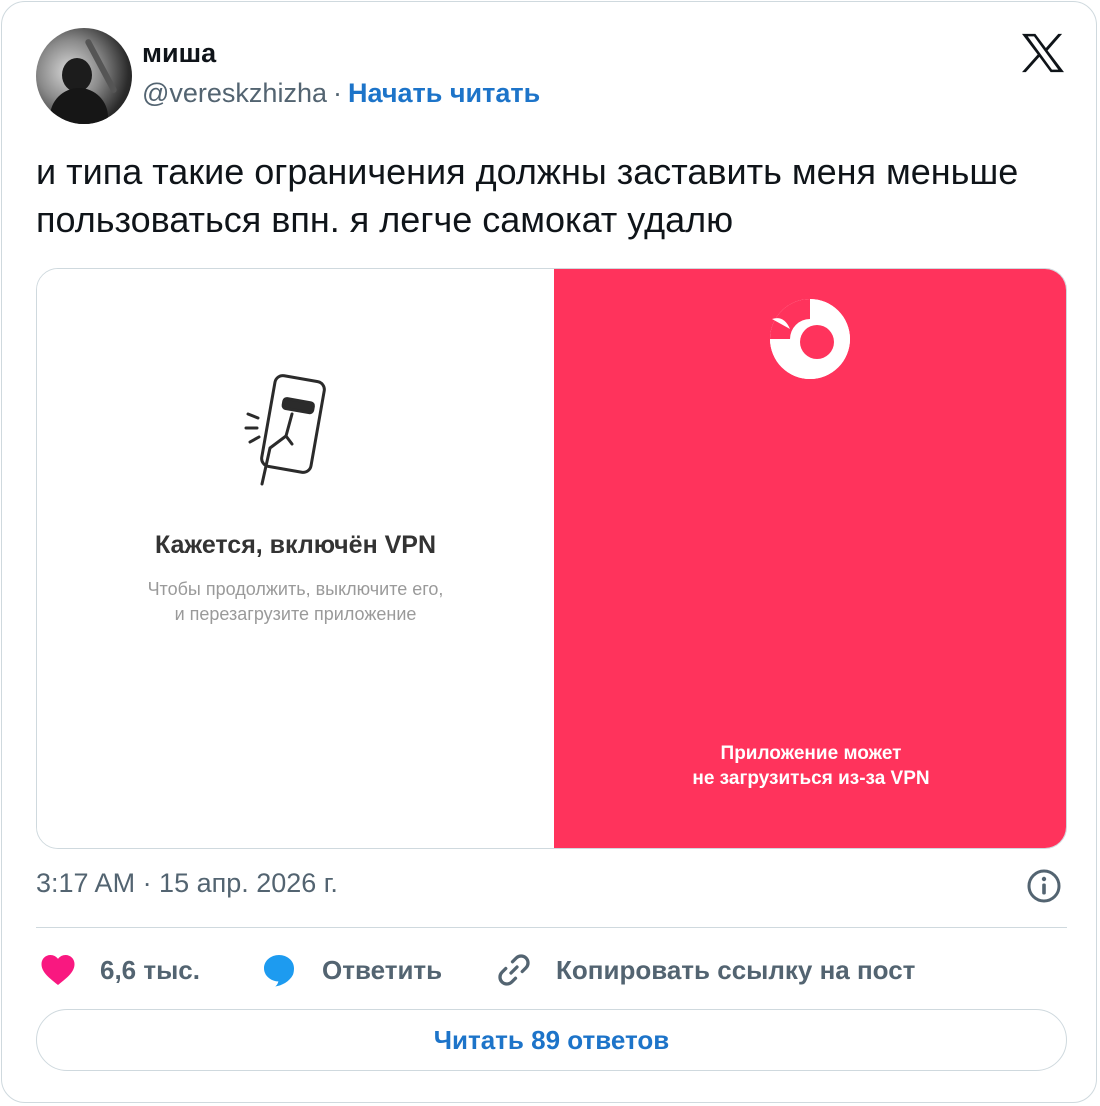 The height and width of the screenshot is (1106, 1100). What do you see at coordinates (382, 969) in the screenshot?
I see `reply-label: Ответить` at bounding box center [382, 969].